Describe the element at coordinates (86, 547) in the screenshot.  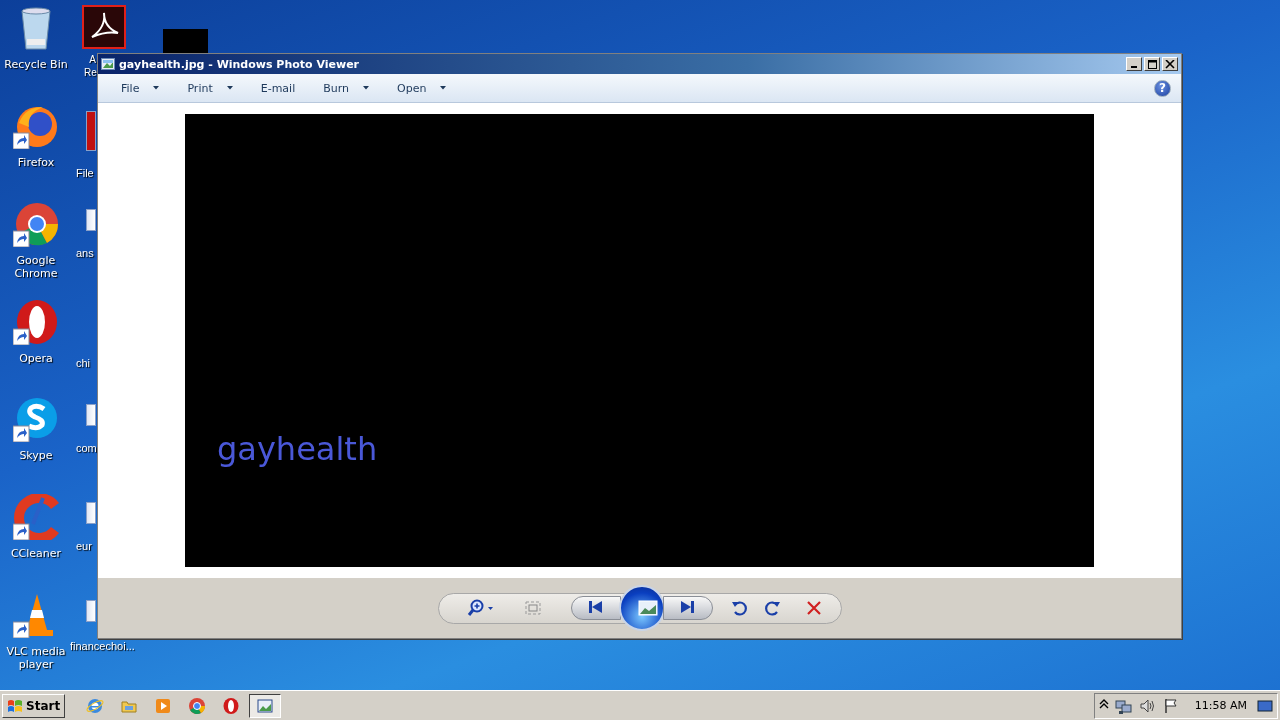
I see `icon-label: eur` at that location.